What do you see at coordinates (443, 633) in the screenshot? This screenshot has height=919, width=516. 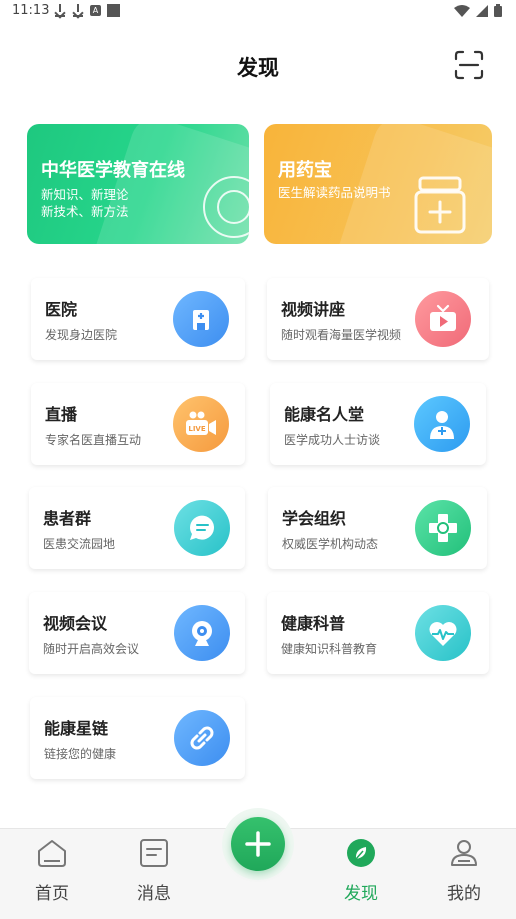 I see `heartbeat-icon` at bounding box center [443, 633].